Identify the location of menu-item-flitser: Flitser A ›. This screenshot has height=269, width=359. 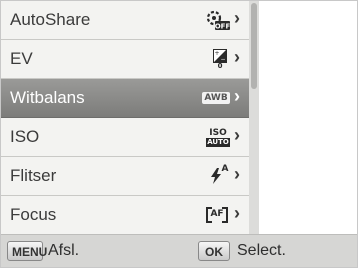
(125, 176).